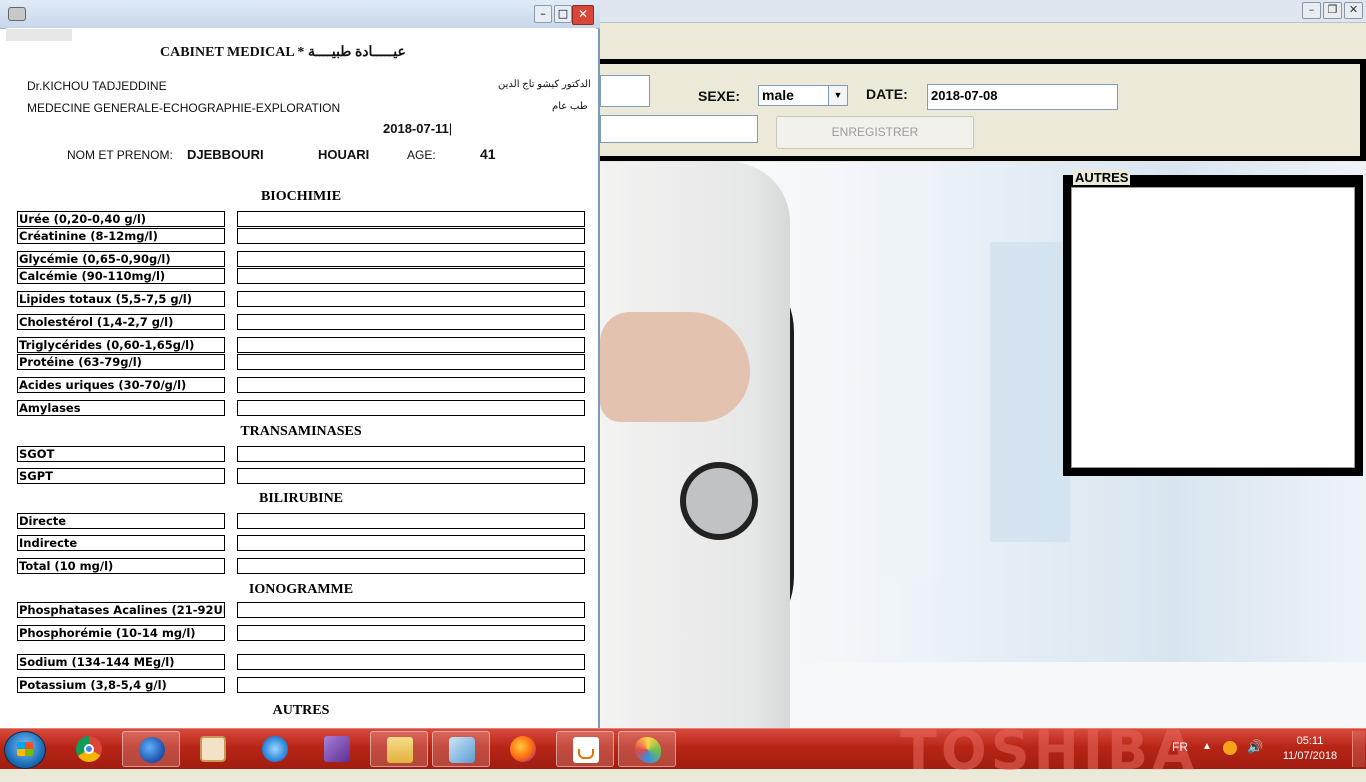 This screenshot has width=1366, height=782. Describe the element at coordinates (418, 128) in the screenshot. I see `document-date: 2018-07-11|` at that location.